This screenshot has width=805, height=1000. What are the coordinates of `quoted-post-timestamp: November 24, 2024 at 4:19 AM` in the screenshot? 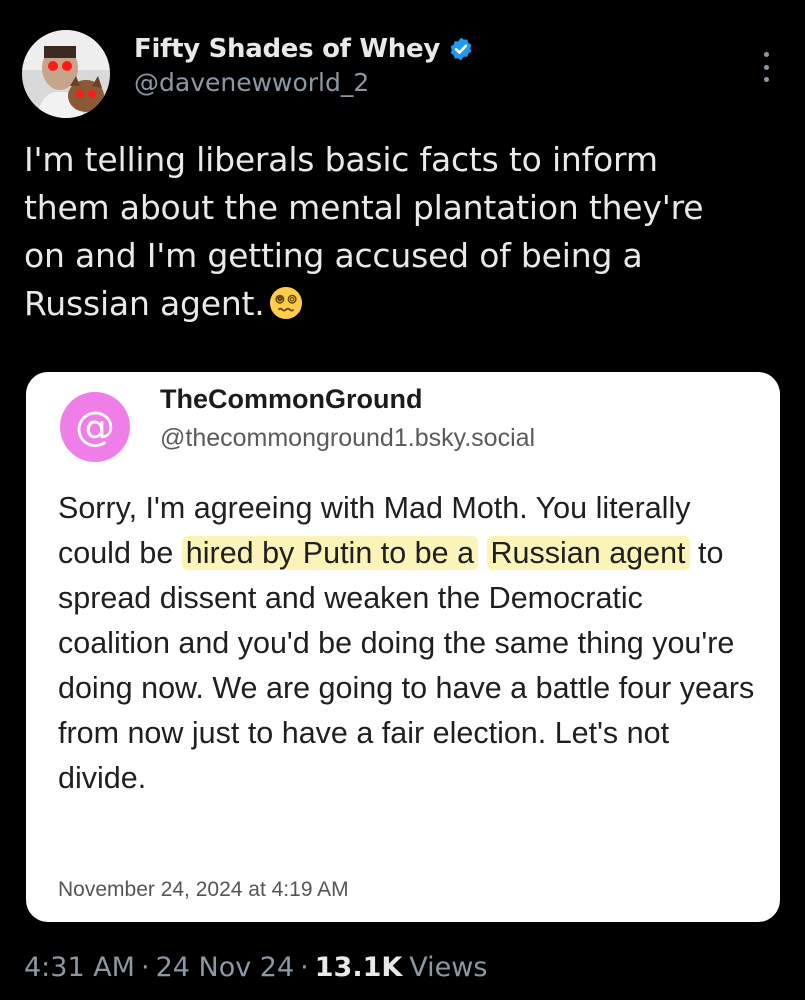 It's located at (203, 889).